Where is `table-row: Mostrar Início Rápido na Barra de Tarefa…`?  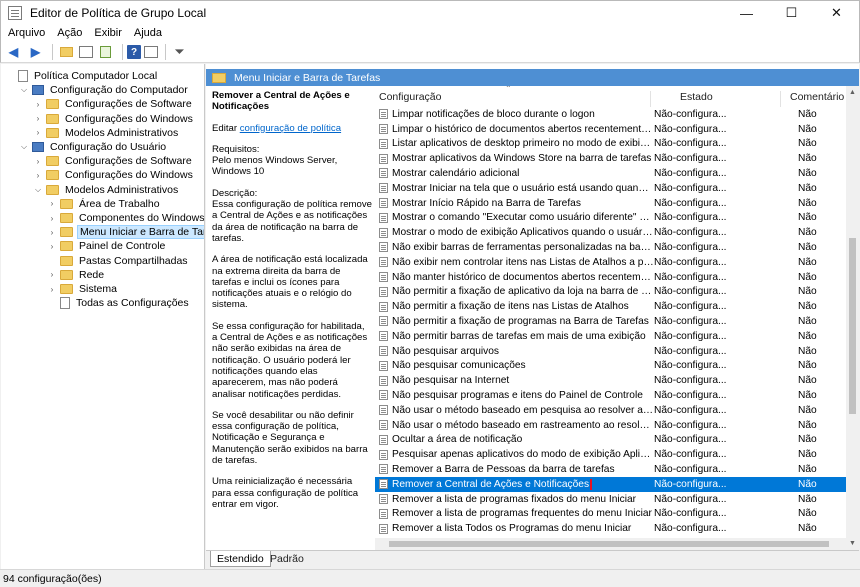 table-row: Mostrar Início Rápido na Barra de Tarefa… is located at coordinates (610, 203).